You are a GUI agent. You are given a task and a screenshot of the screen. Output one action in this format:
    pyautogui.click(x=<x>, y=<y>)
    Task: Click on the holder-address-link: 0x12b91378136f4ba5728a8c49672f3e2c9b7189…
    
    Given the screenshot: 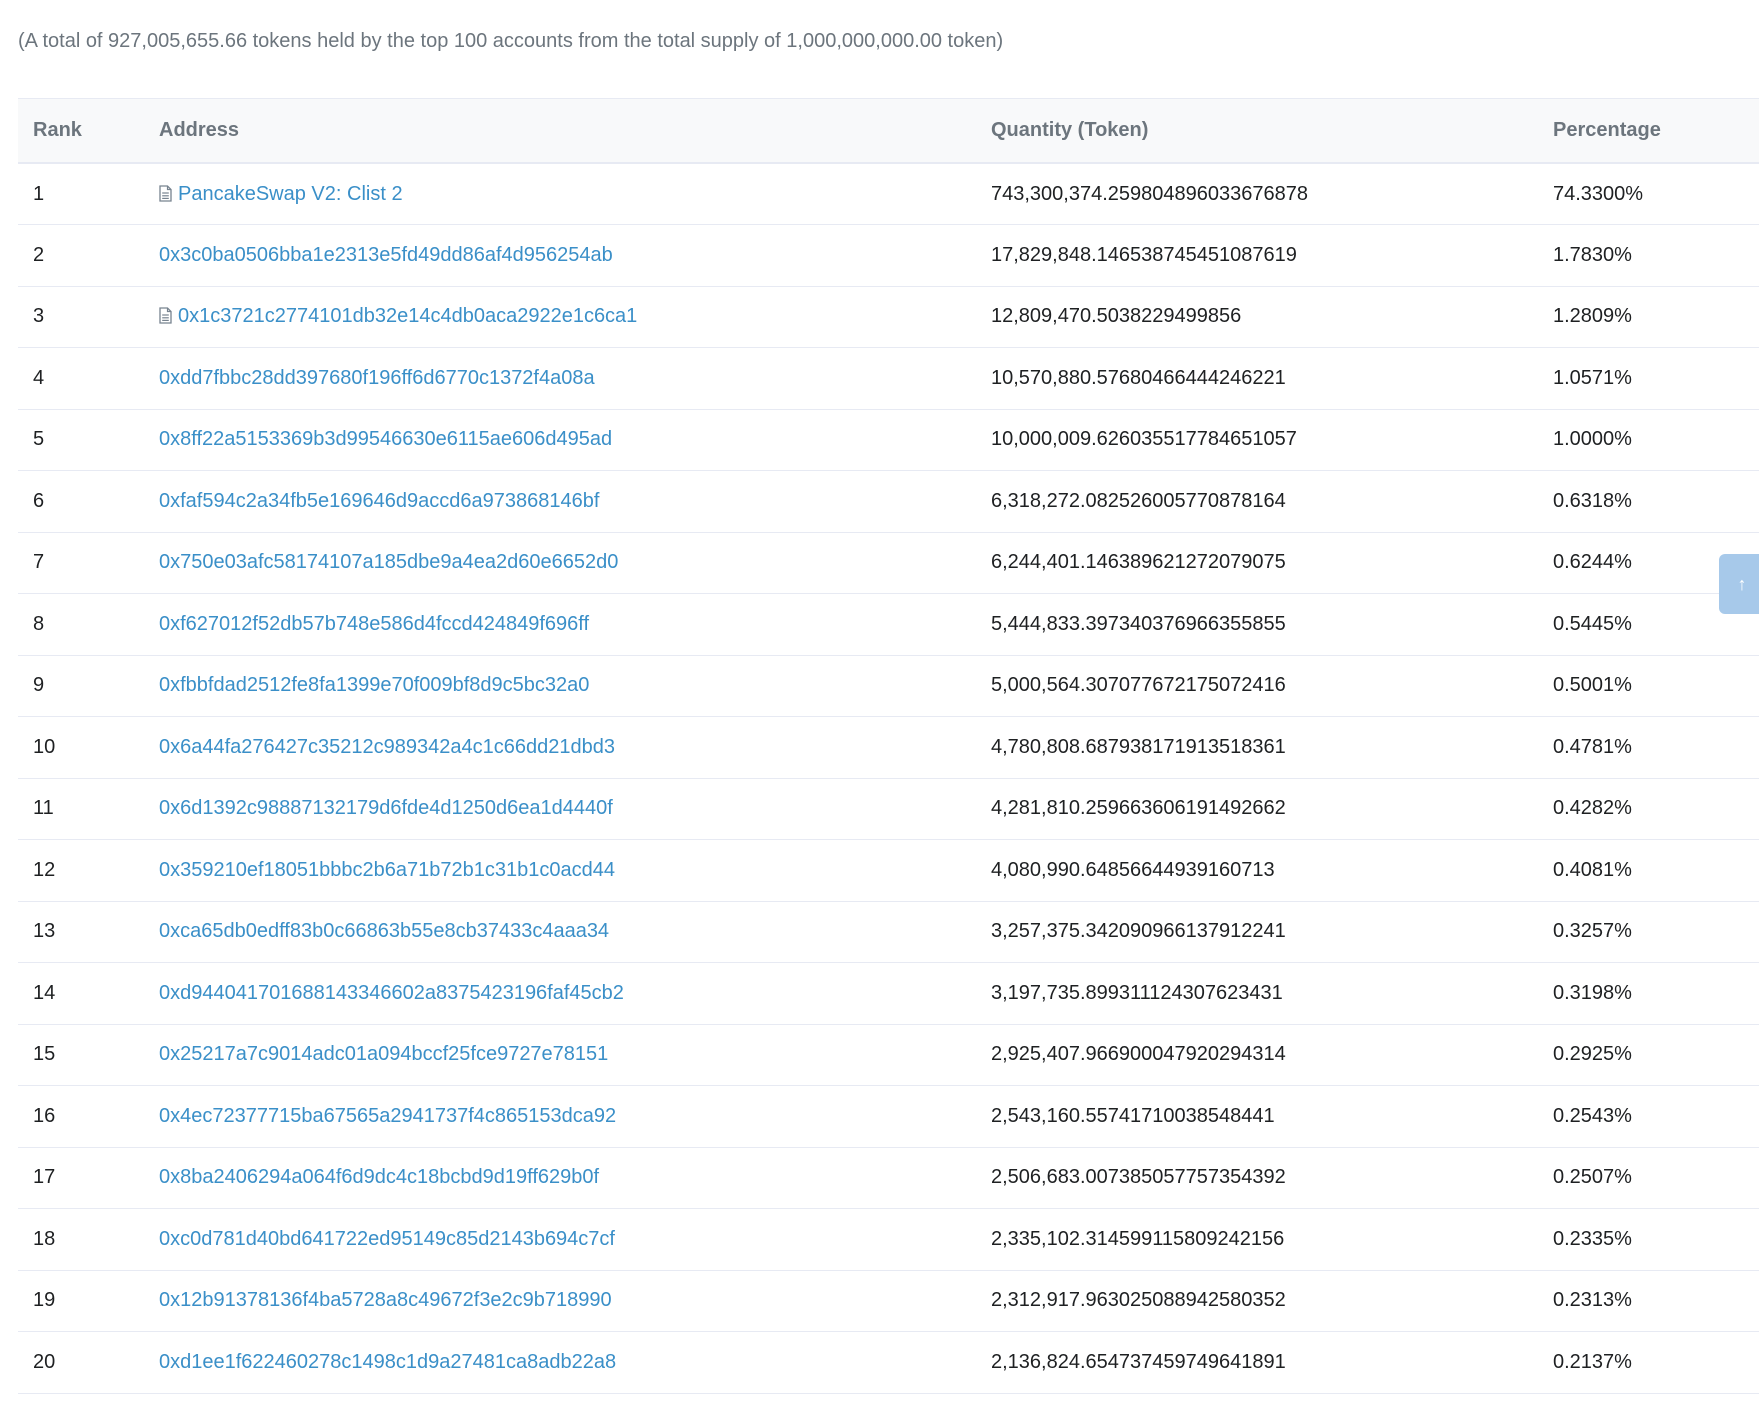 What is the action you would take?
    pyautogui.click(x=385, y=1300)
    